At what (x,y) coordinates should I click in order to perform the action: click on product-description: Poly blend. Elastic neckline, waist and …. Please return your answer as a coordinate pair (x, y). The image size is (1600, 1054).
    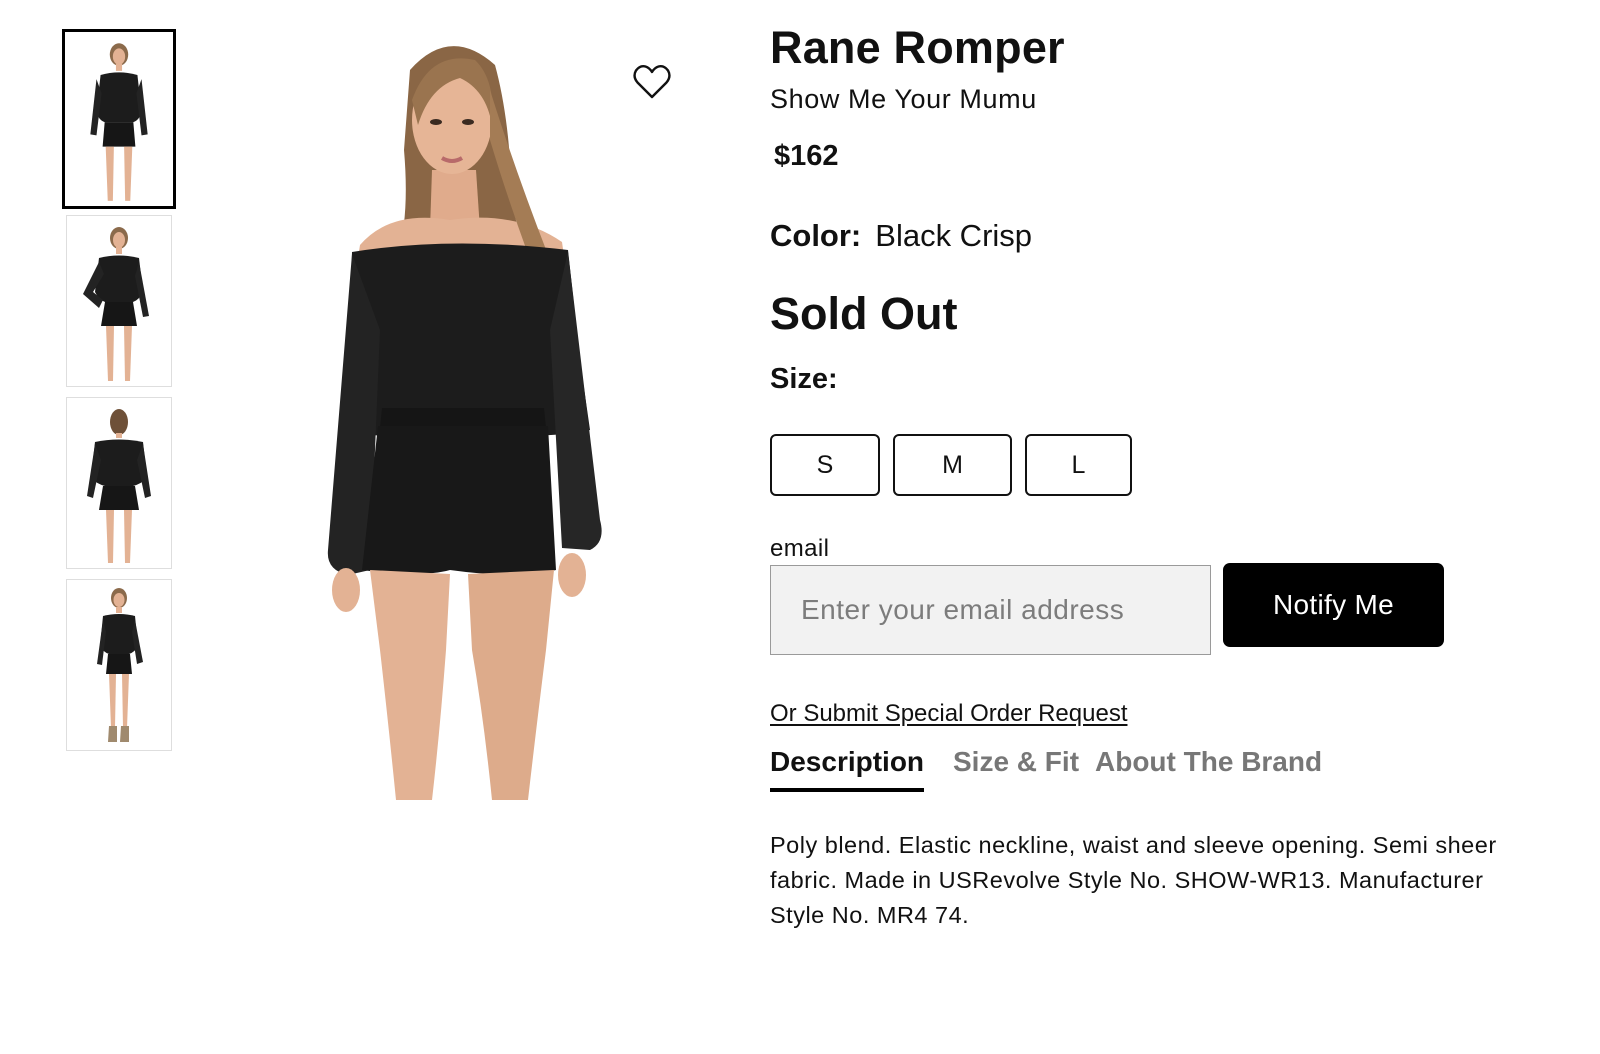
    Looking at the image, I should click on (1133, 880).